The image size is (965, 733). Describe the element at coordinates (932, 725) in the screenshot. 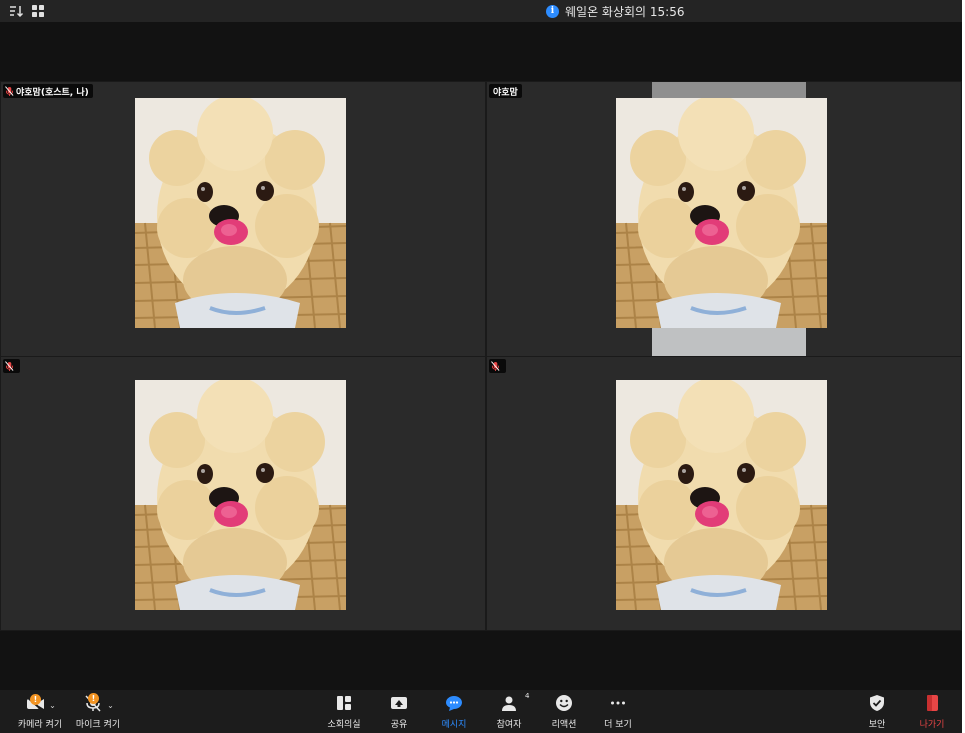

I see `leave-label: 나가기` at that location.